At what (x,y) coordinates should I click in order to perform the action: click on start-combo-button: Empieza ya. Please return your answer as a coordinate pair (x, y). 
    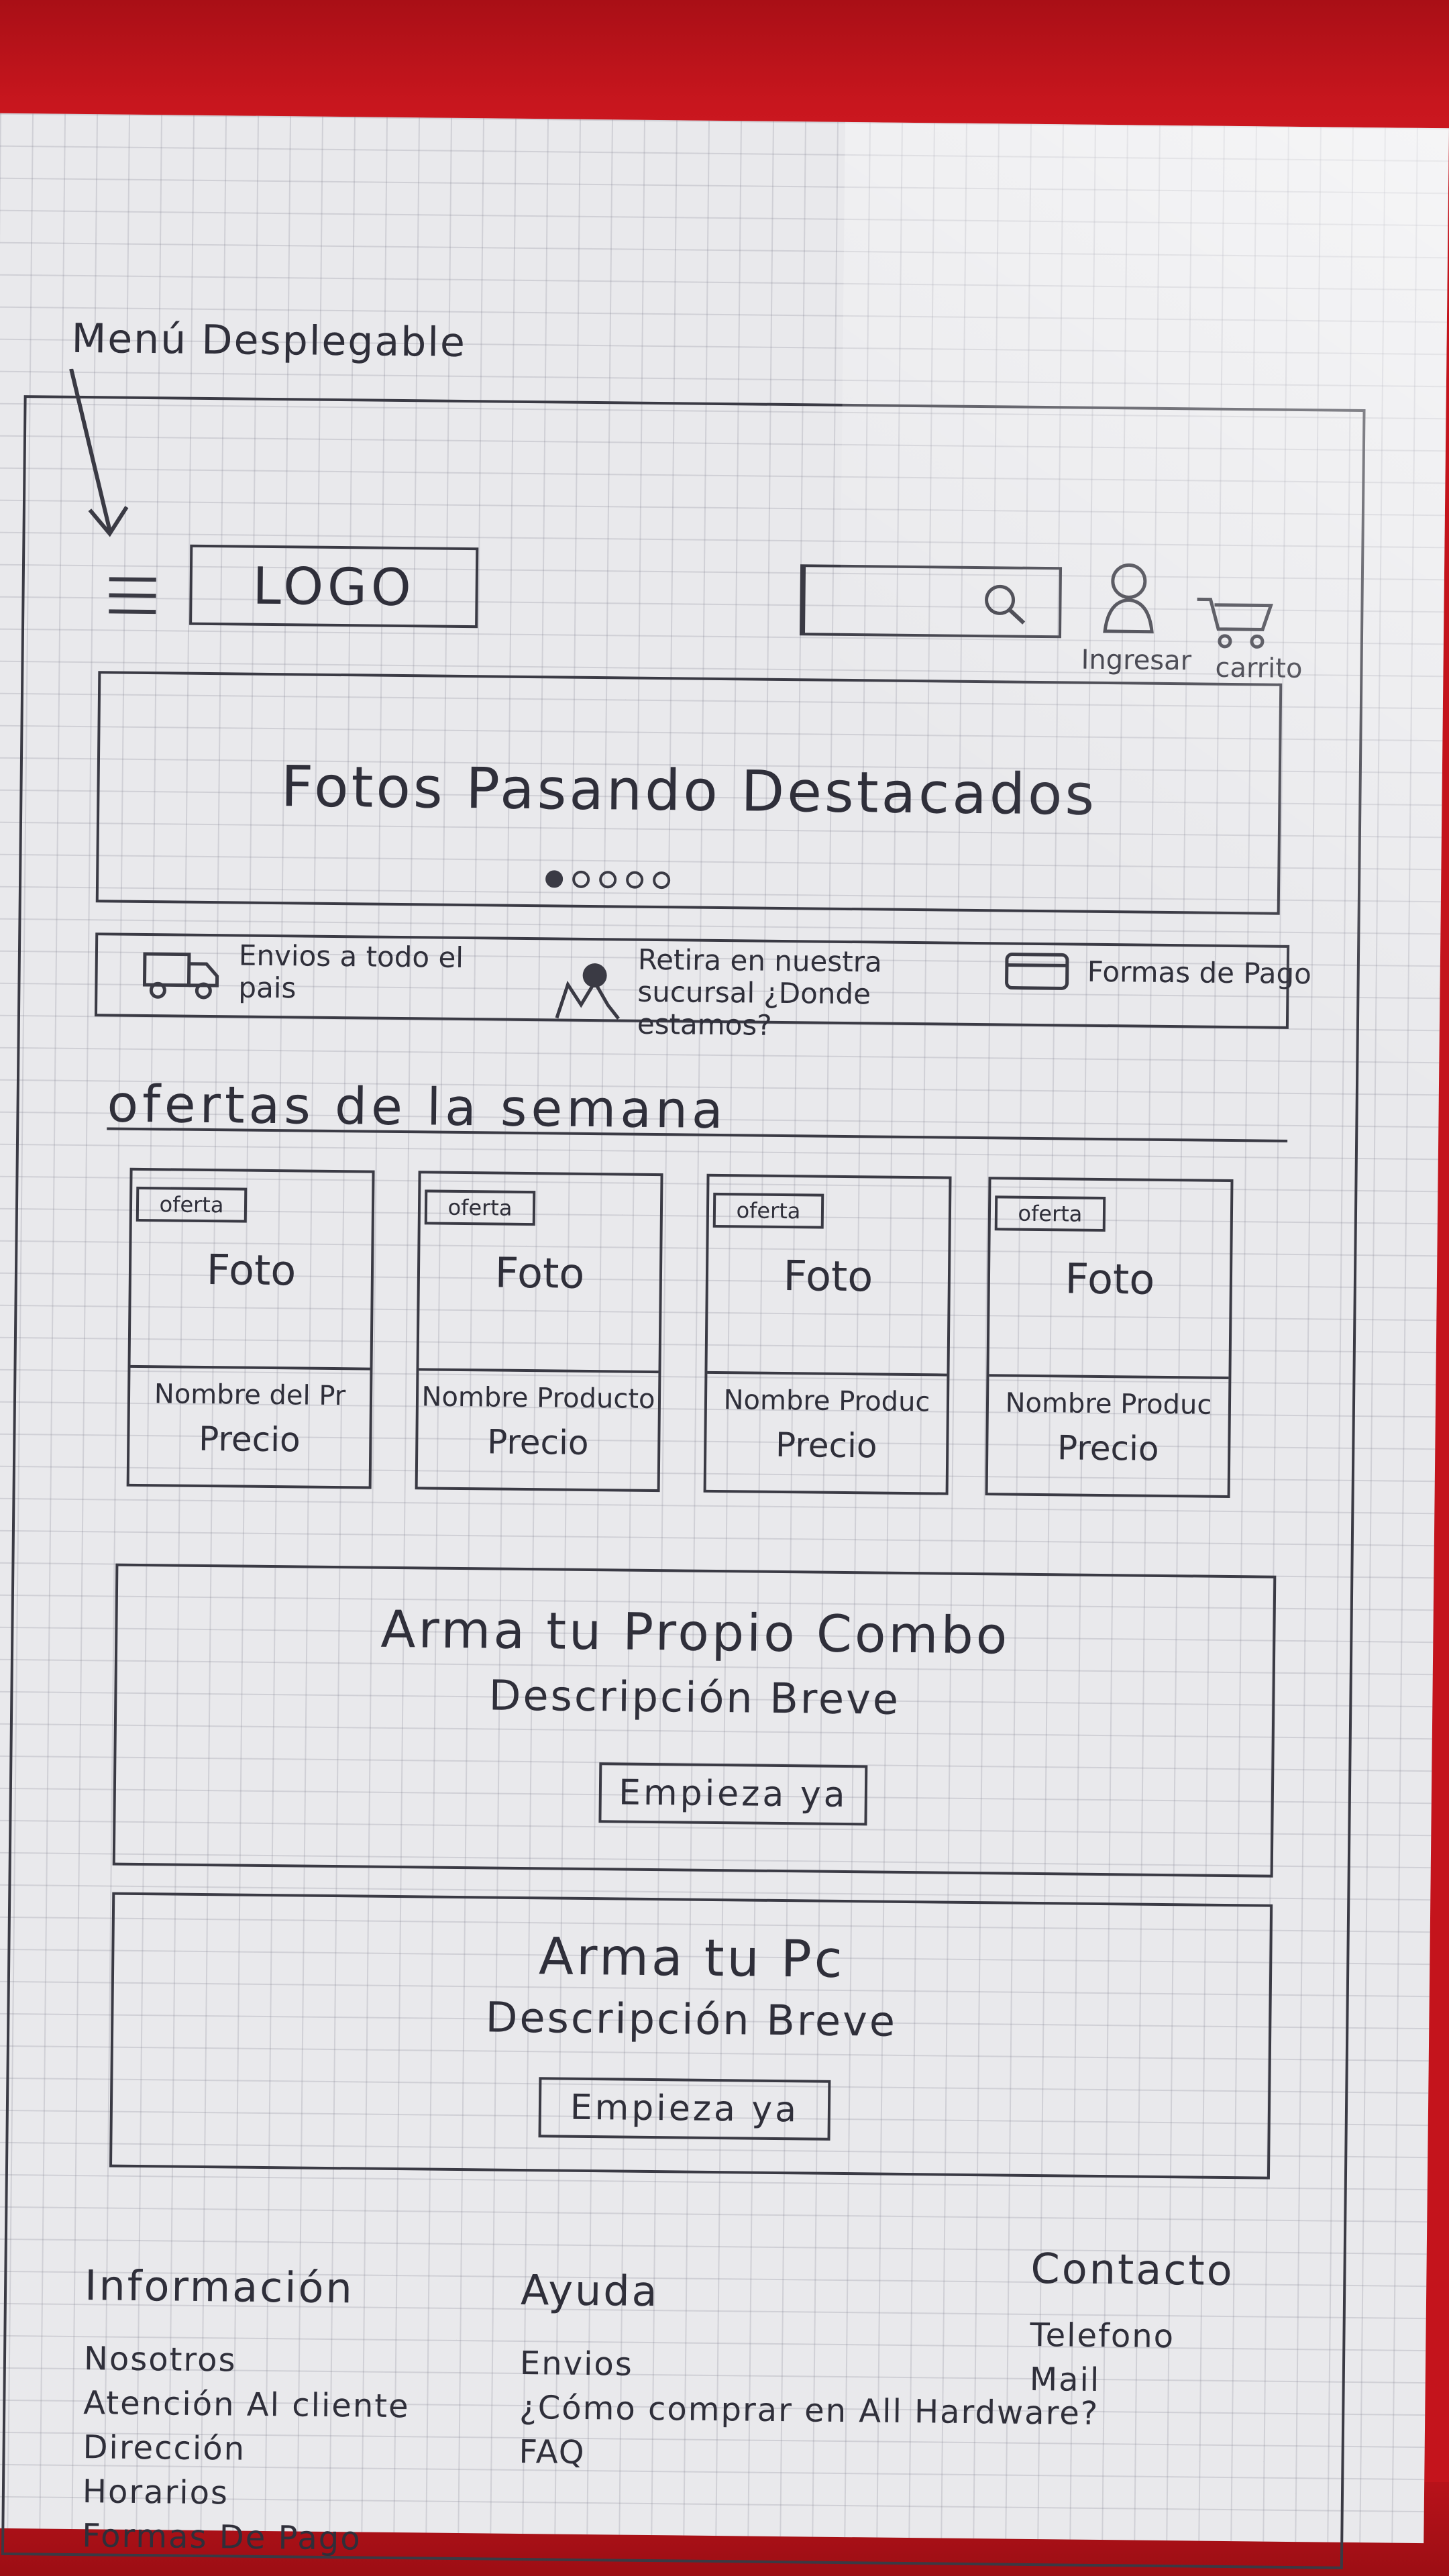
    Looking at the image, I should click on (733, 1794).